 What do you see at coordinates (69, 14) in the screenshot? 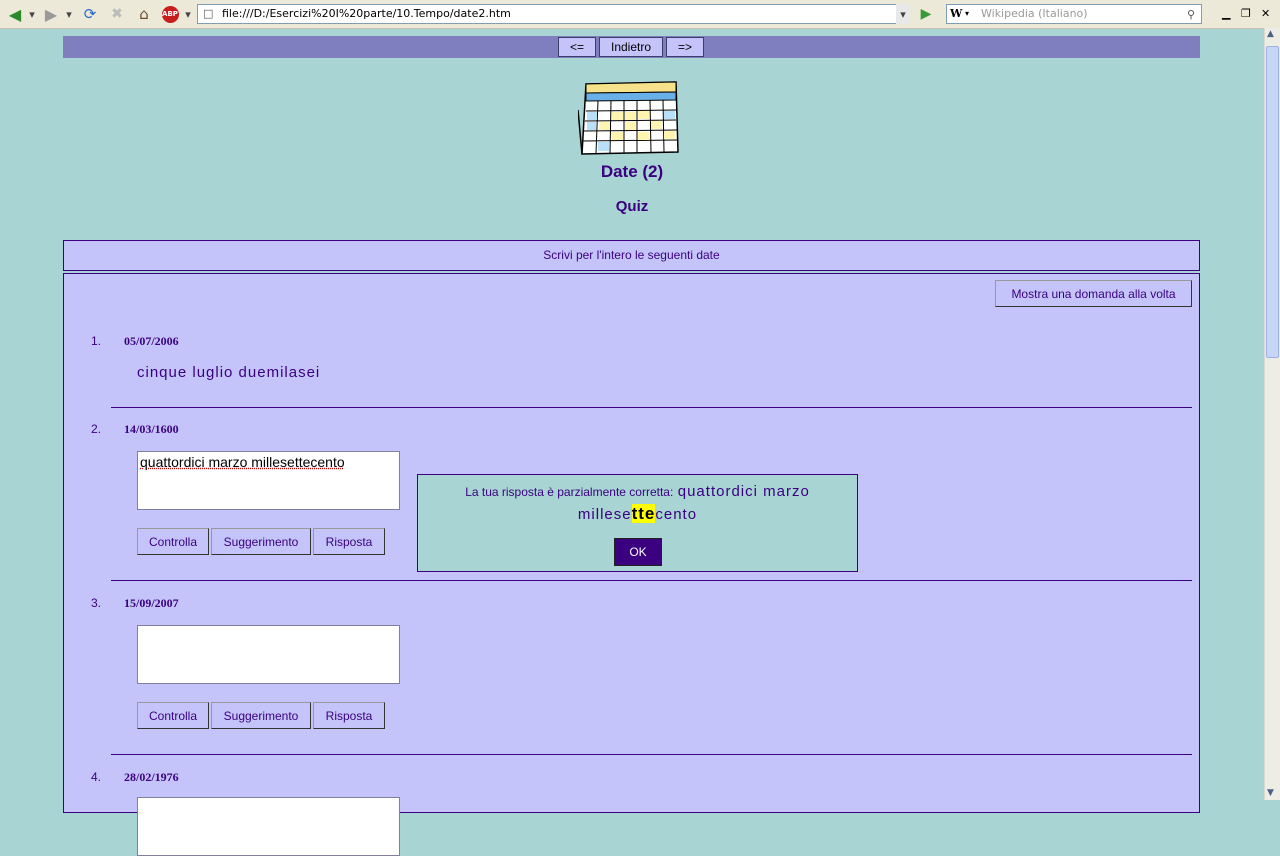
I see `forward-dropdown-icon: ▾` at bounding box center [69, 14].